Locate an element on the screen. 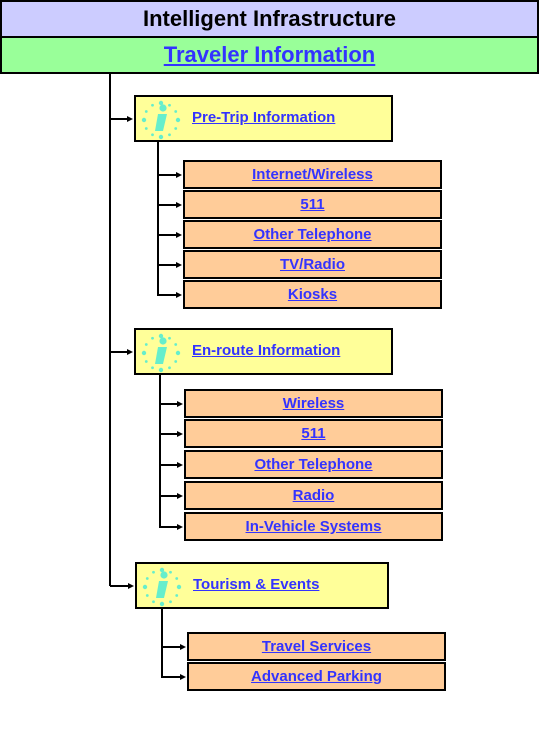  traveler-information-link: Traveler Information is located at coordinates (270, 54).